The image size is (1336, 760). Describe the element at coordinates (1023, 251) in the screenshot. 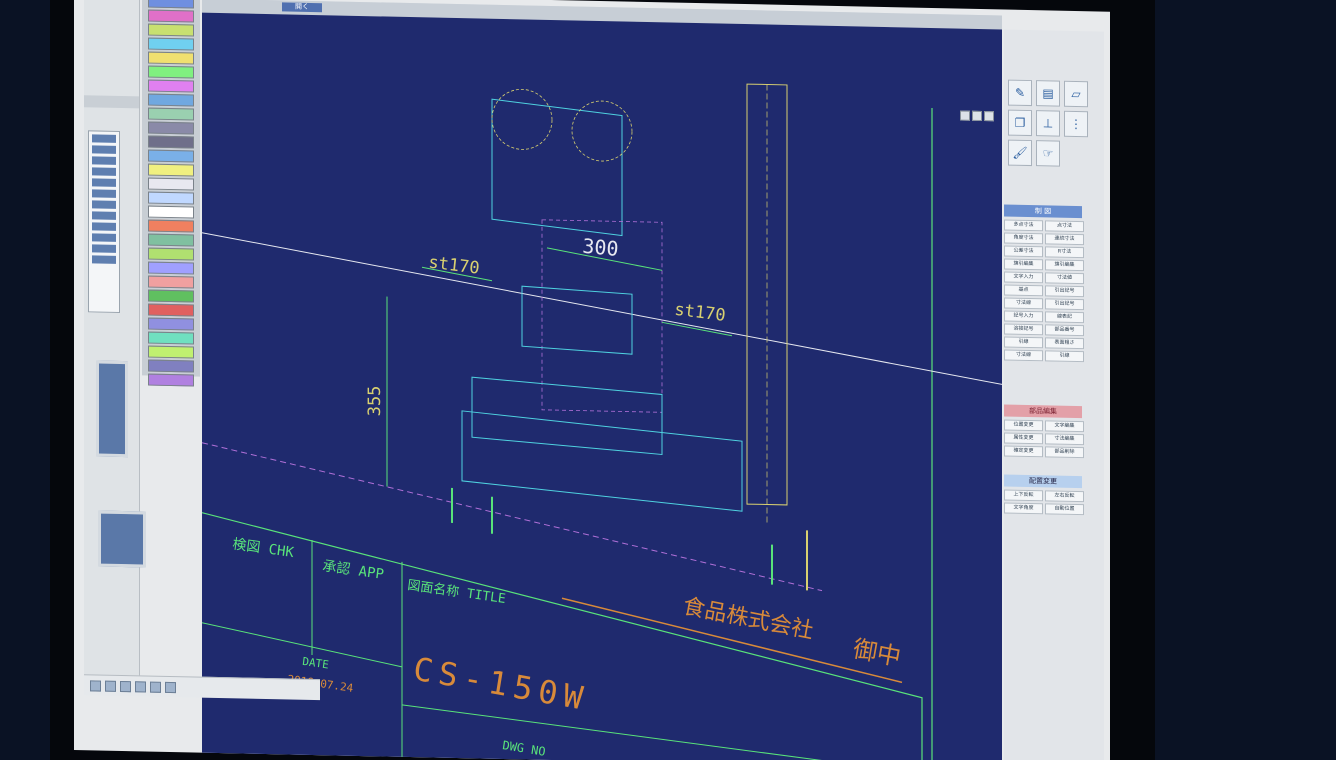

I see `command-button: 公差寸法` at that location.